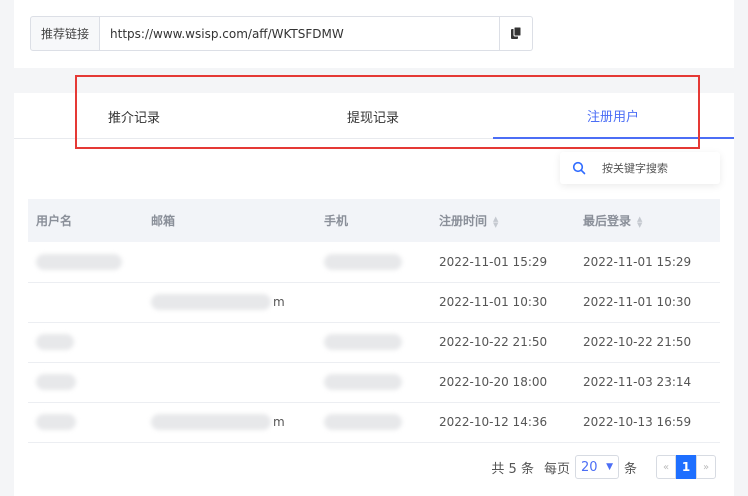  What do you see at coordinates (630, 469) in the screenshot?
I see `per-page-unit: 条` at bounding box center [630, 469].